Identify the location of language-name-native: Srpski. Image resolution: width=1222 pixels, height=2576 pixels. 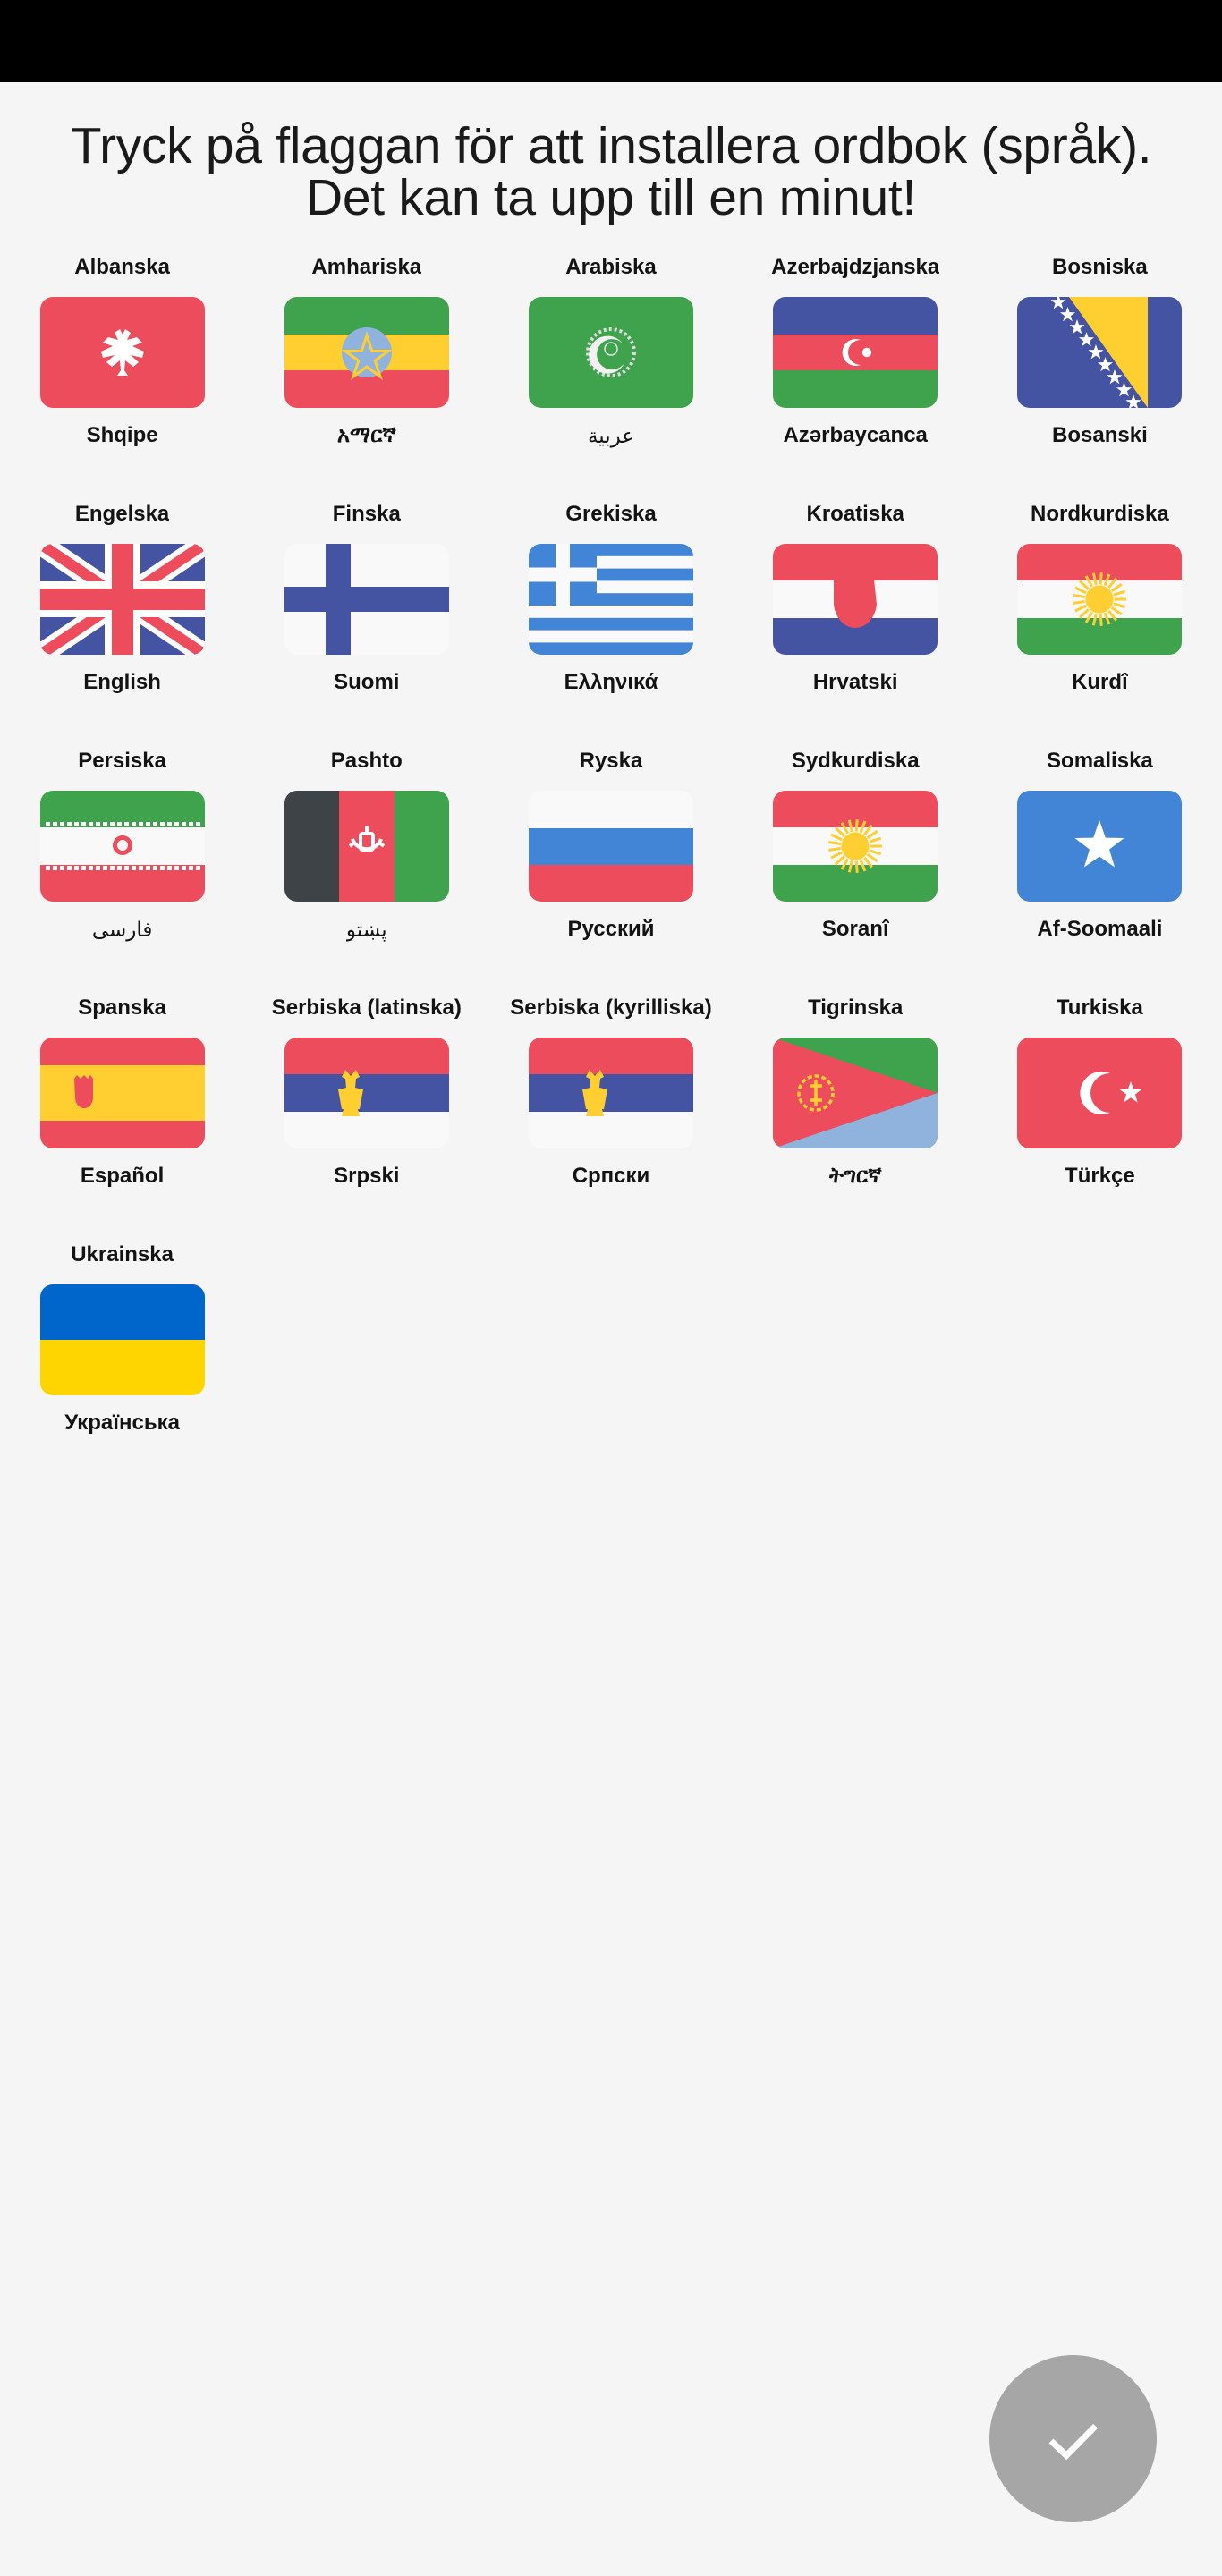
(367, 1176).